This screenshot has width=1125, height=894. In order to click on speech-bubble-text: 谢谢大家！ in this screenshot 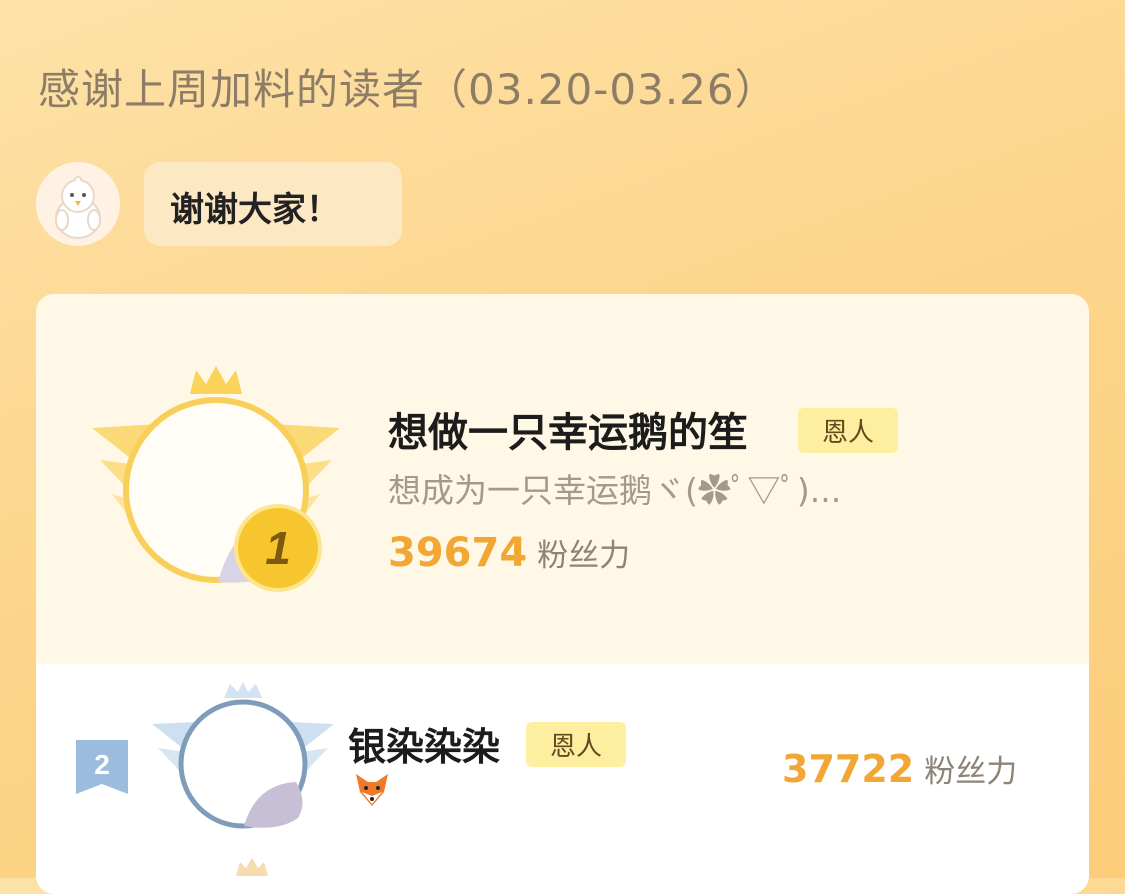, I will do `click(255, 210)`.